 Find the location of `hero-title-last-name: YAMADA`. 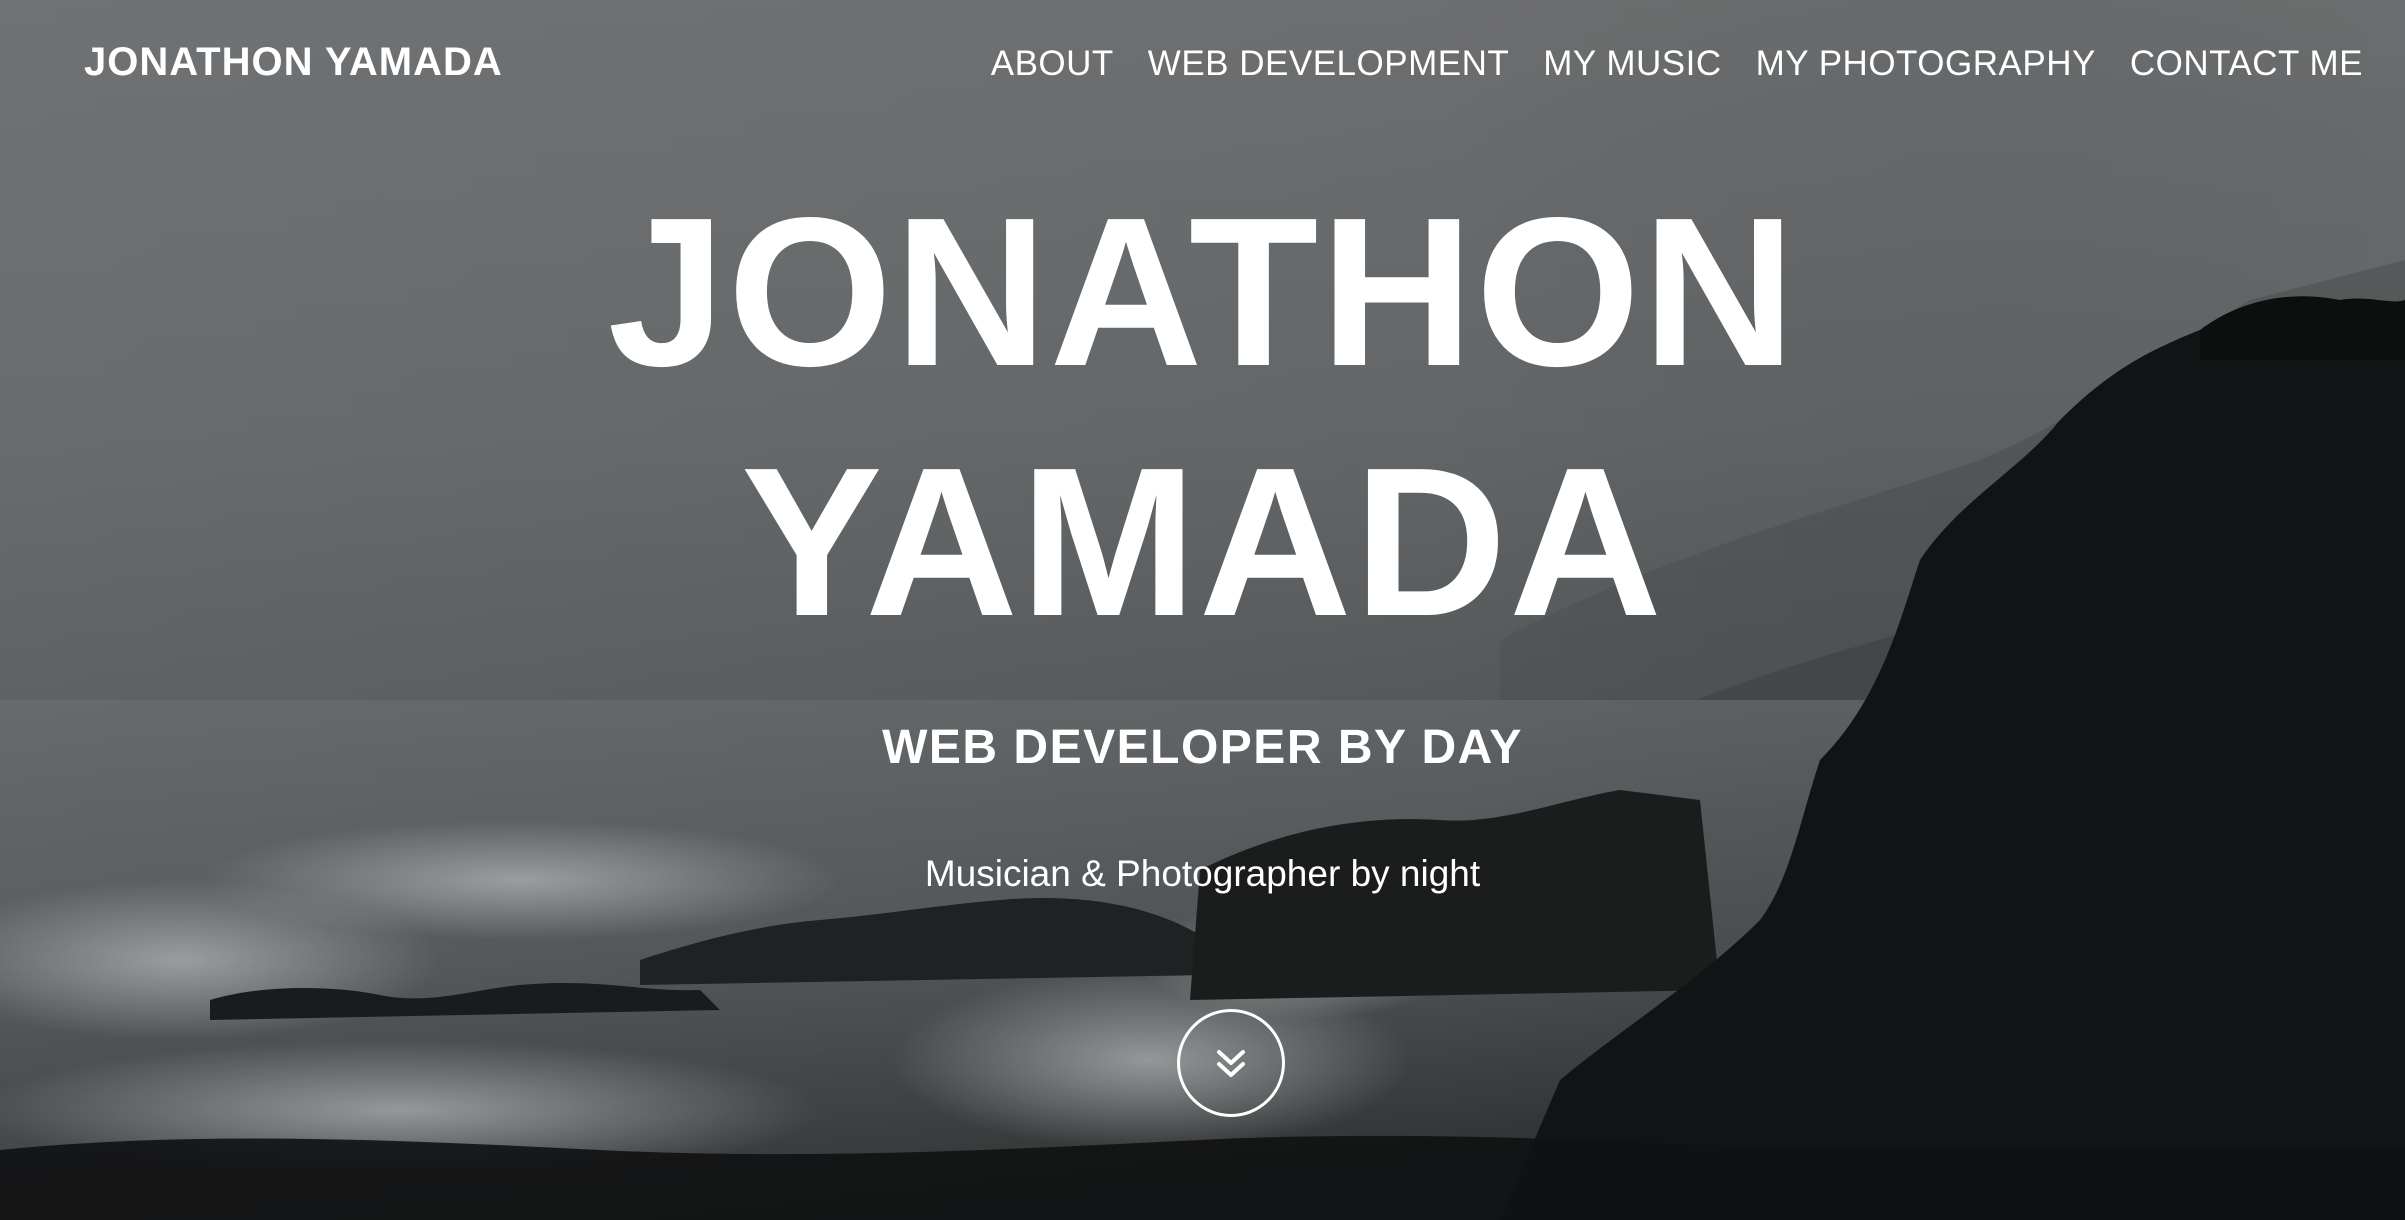

hero-title-last-name: YAMADA is located at coordinates (1202, 541).